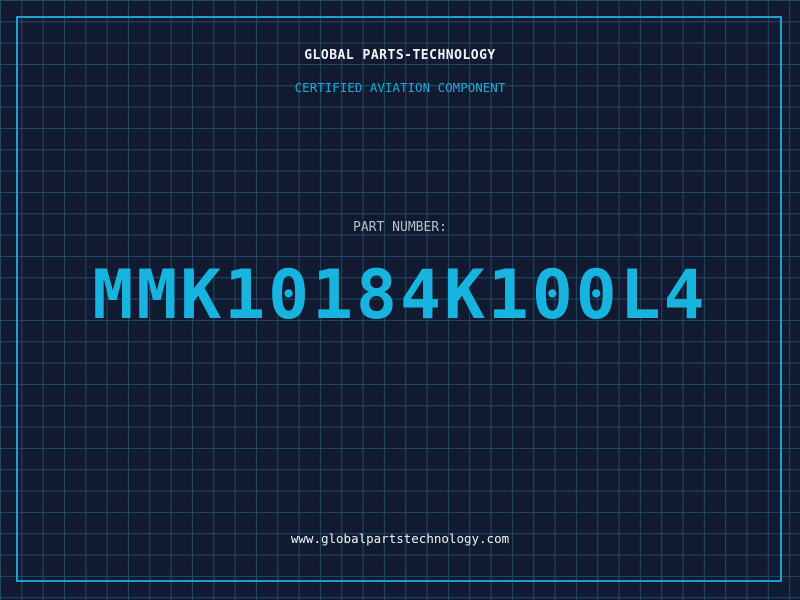 Image resolution: width=800 pixels, height=600 pixels. What do you see at coordinates (400, 227) in the screenshot?
I see `part-number-label: PART NUMBER:` at bounding box center [400, 227].